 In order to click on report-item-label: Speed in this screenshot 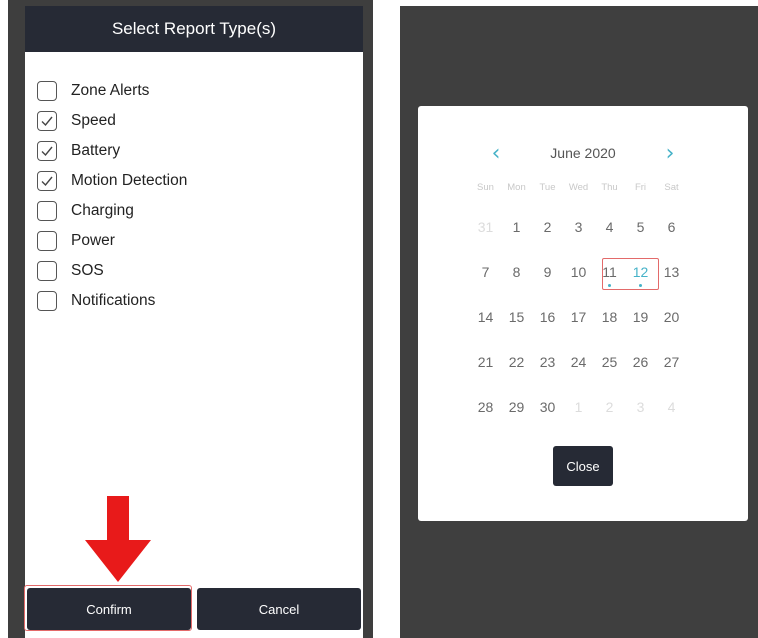, I will do `click(93, 120)`.